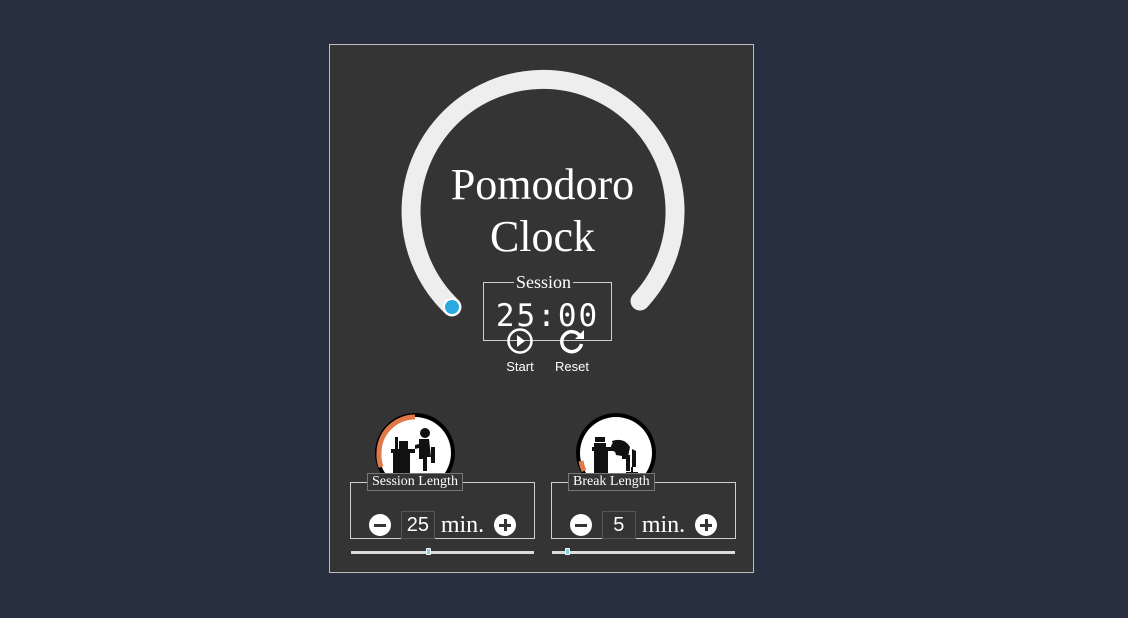 The height and width of the screenshot is (618, 1128). Describe the element at coordinates (572, 341) in the screenshot. I see `redo-icon` at that location.